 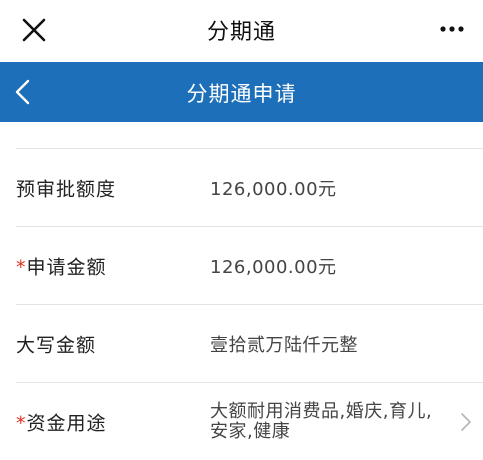 What do you see at coordinates (66, 423) in the screenshot?
I see `fund-purpose-label-text: 资金用途` at bounding box center [66, 423].